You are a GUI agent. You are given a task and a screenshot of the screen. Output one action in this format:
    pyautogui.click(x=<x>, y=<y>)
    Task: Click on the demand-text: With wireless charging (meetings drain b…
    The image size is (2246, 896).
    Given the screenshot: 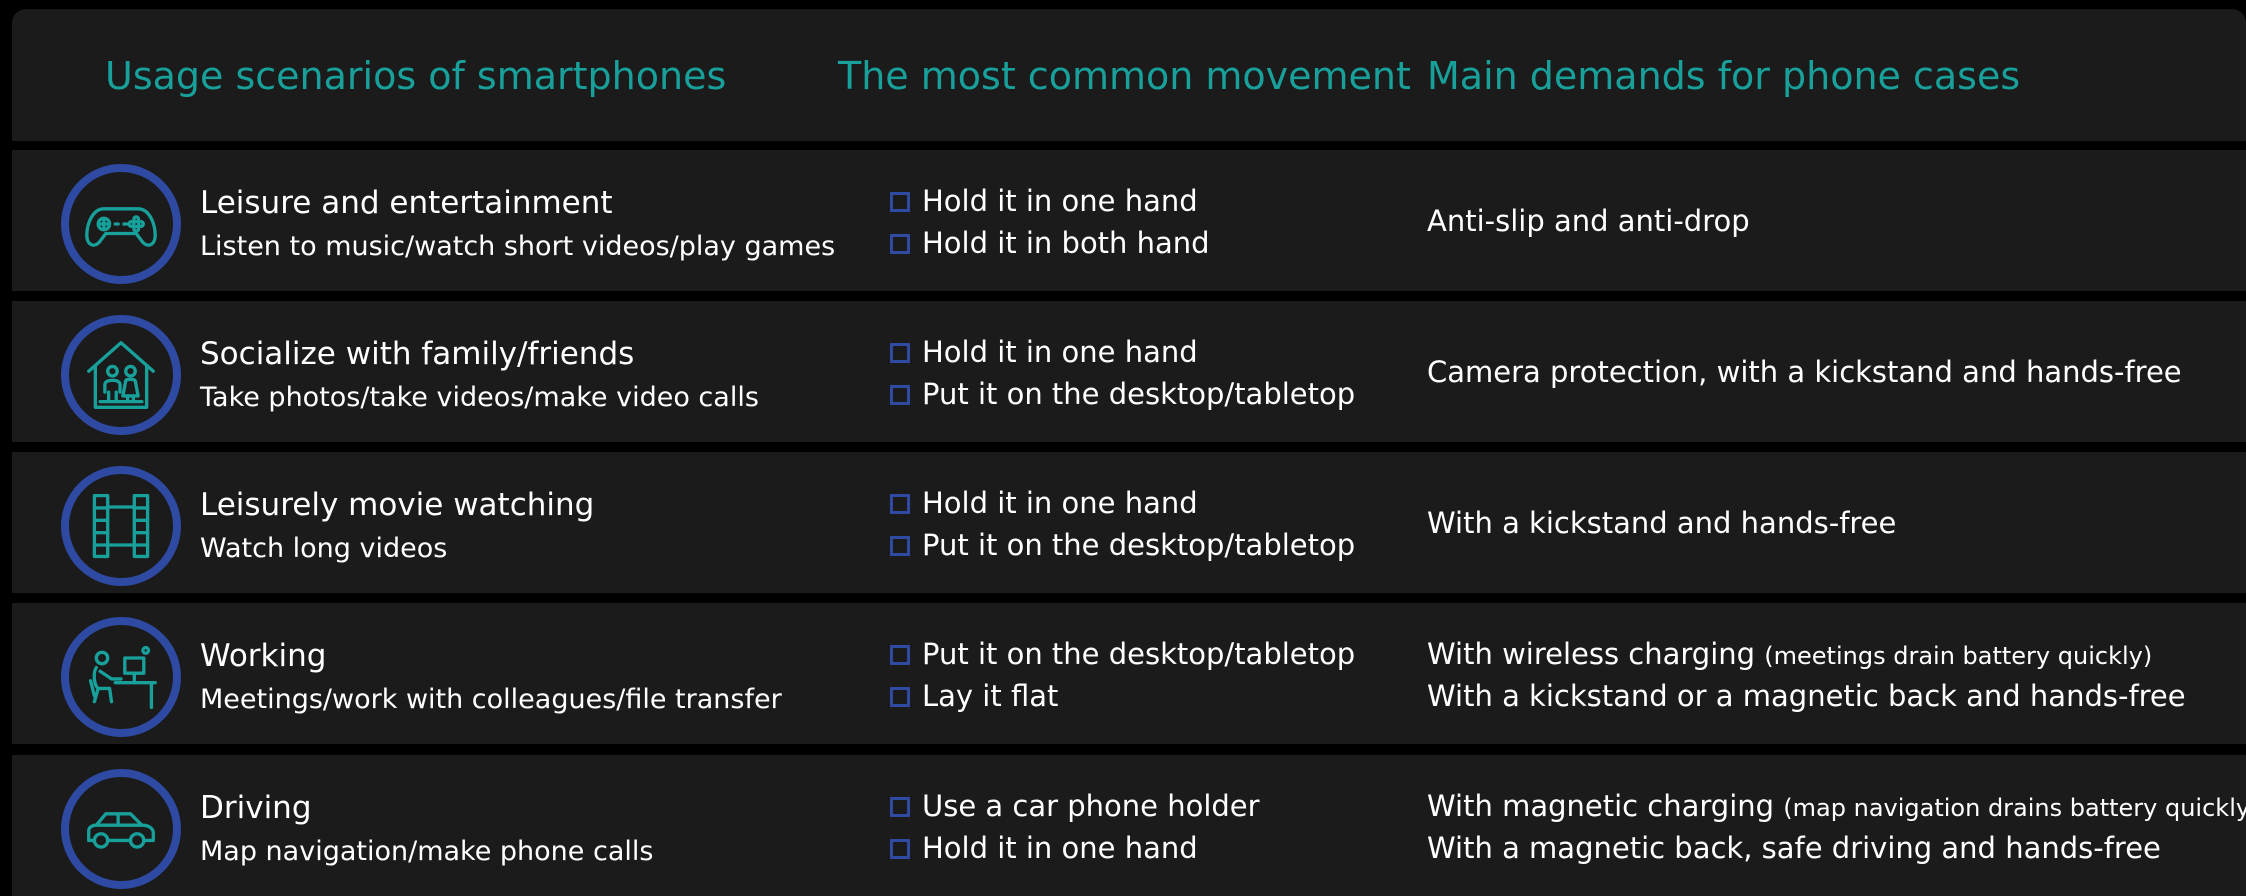 What is the action you would take?
    pyautogui.click(x=1789, y=654)
    